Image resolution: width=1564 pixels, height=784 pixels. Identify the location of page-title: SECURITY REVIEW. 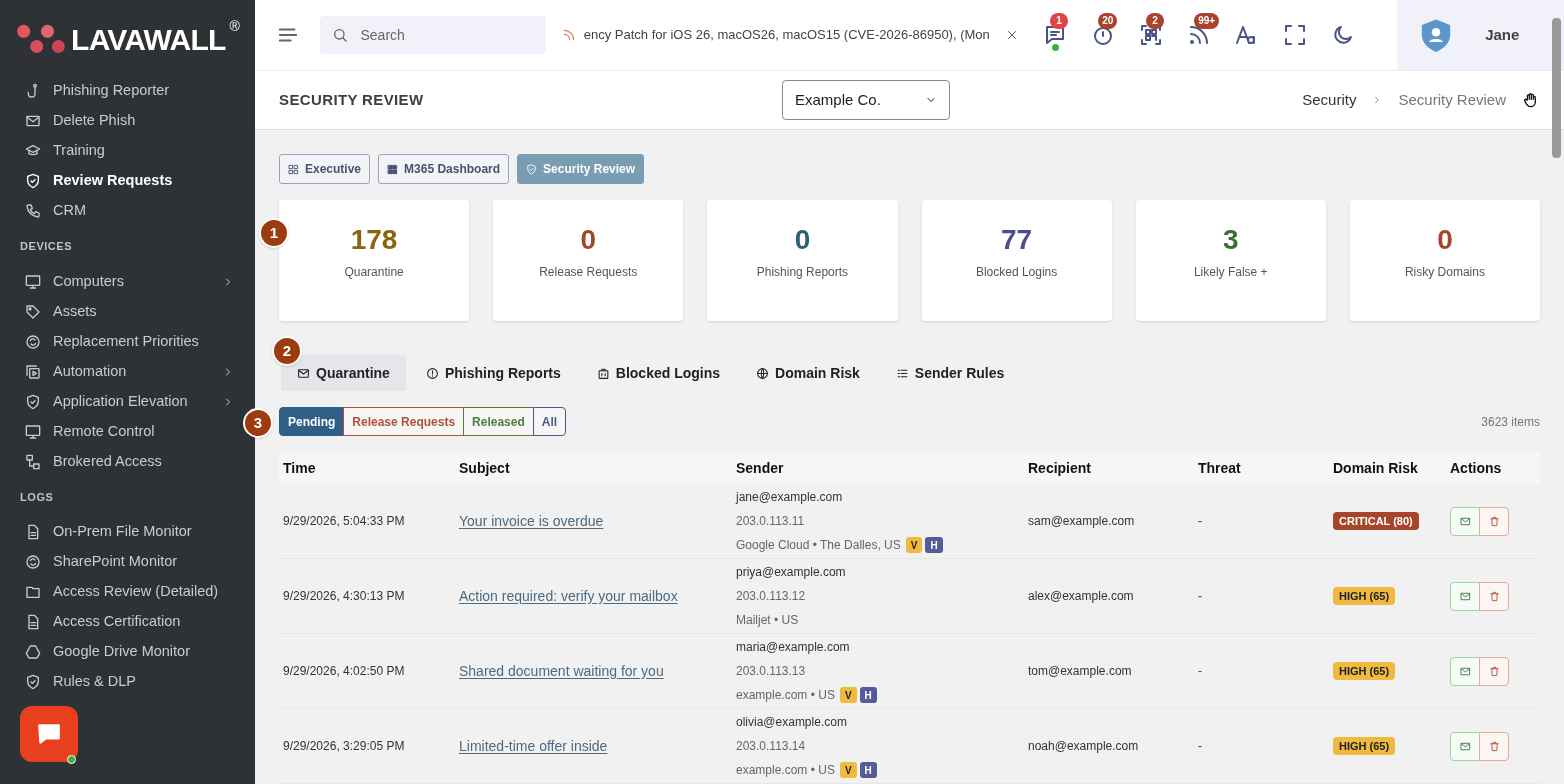
(352, 99).